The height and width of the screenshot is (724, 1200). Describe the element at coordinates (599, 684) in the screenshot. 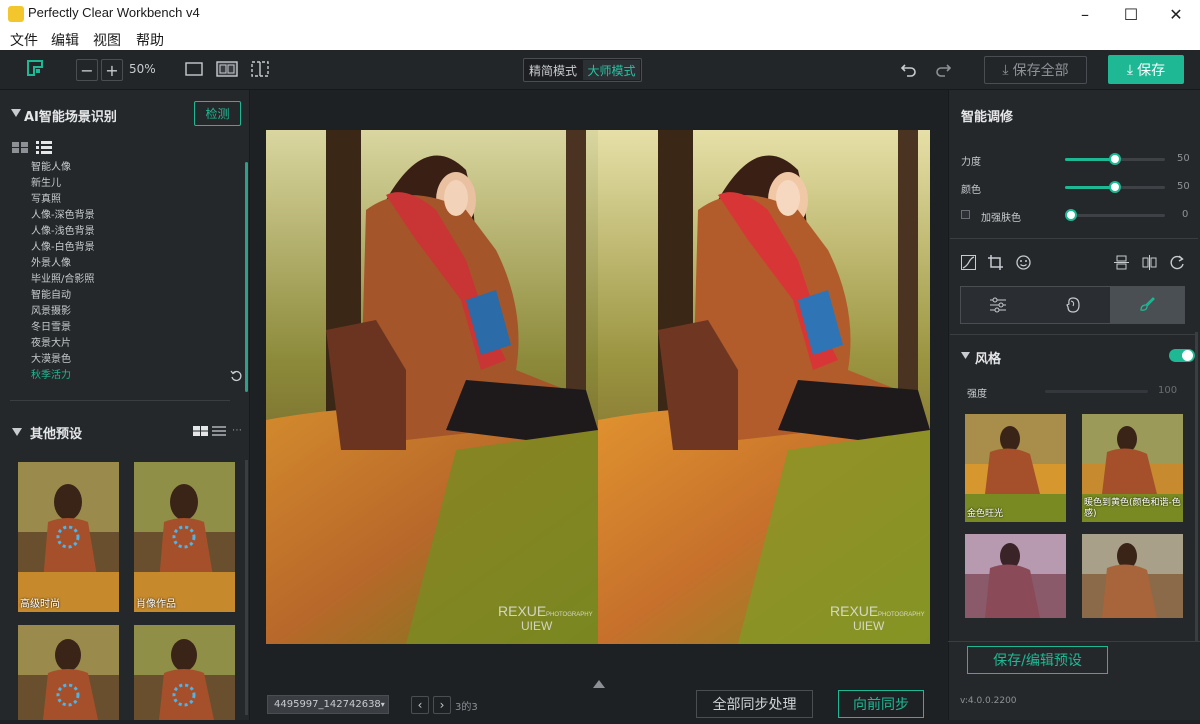

I see `expand-filmstrip-icon` at that location.